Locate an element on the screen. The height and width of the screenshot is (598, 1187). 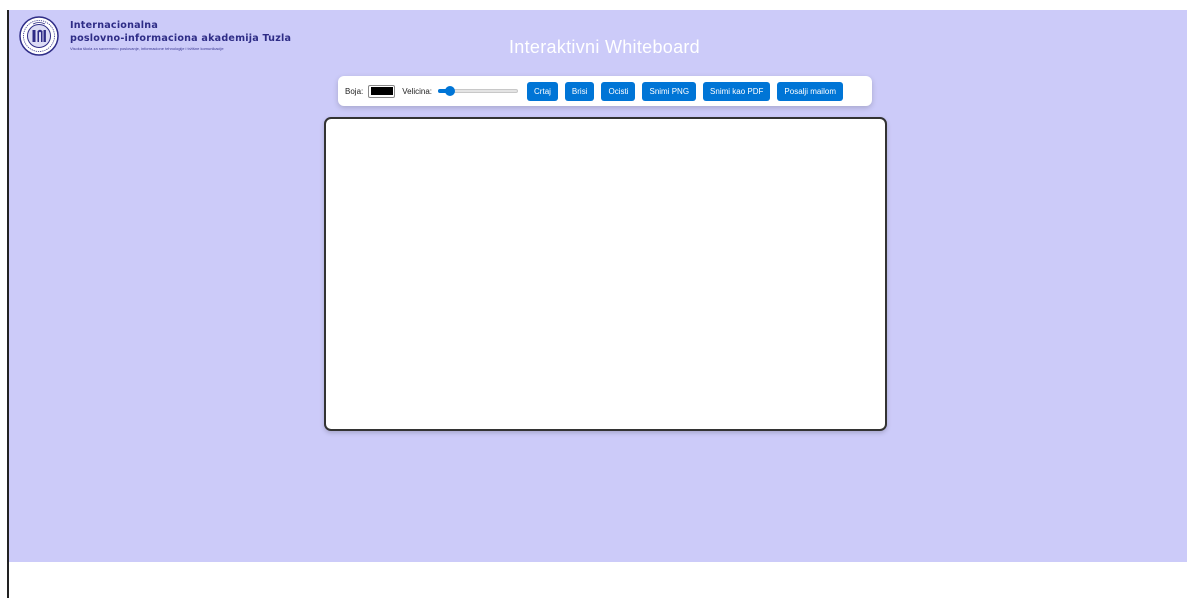
send-mail-button: Posalji mailom is located at coordinates (810, 91).